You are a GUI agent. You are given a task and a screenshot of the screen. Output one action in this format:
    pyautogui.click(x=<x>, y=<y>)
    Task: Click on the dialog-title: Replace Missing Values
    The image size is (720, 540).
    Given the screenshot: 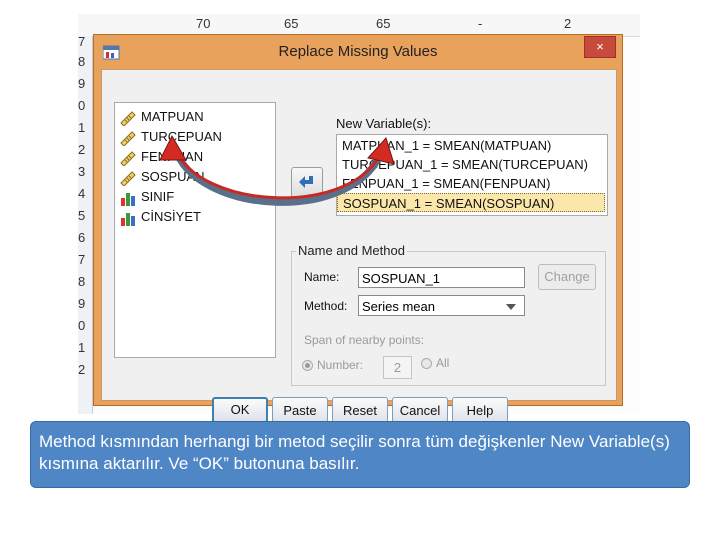 What is the action you would take?
    pyautogui.click(x=358, y=51)
    